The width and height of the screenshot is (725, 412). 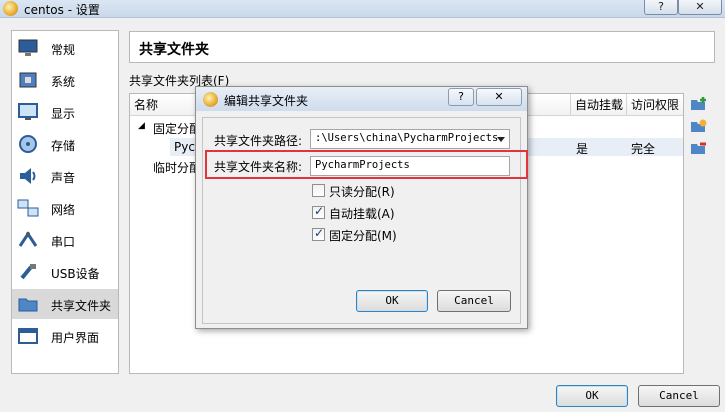 What do you see at coordinates (258, 141) in the screenshot?
I see `folder-path-label: 共享文件夹路径:` at bounding box center [258, 141].